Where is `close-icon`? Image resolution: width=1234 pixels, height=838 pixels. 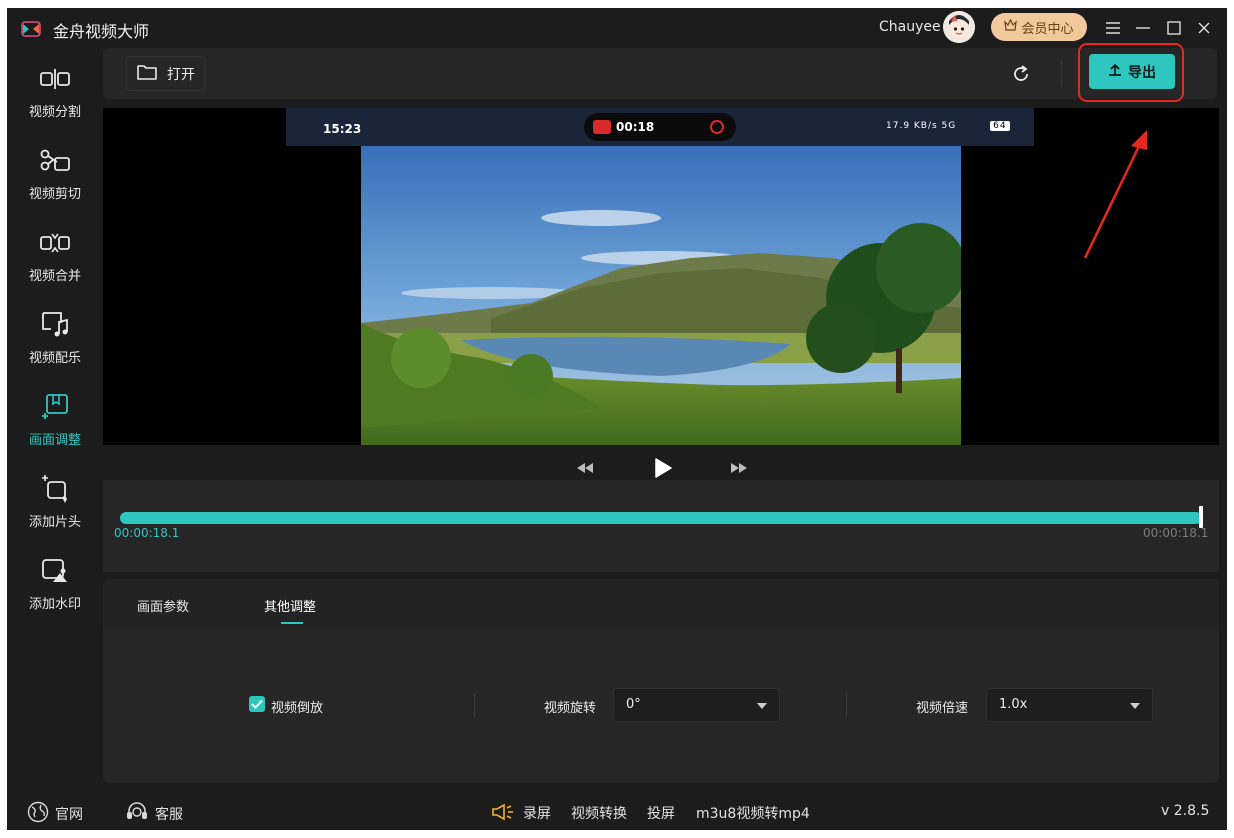
close-icon is located at coordinates (1204, 28).